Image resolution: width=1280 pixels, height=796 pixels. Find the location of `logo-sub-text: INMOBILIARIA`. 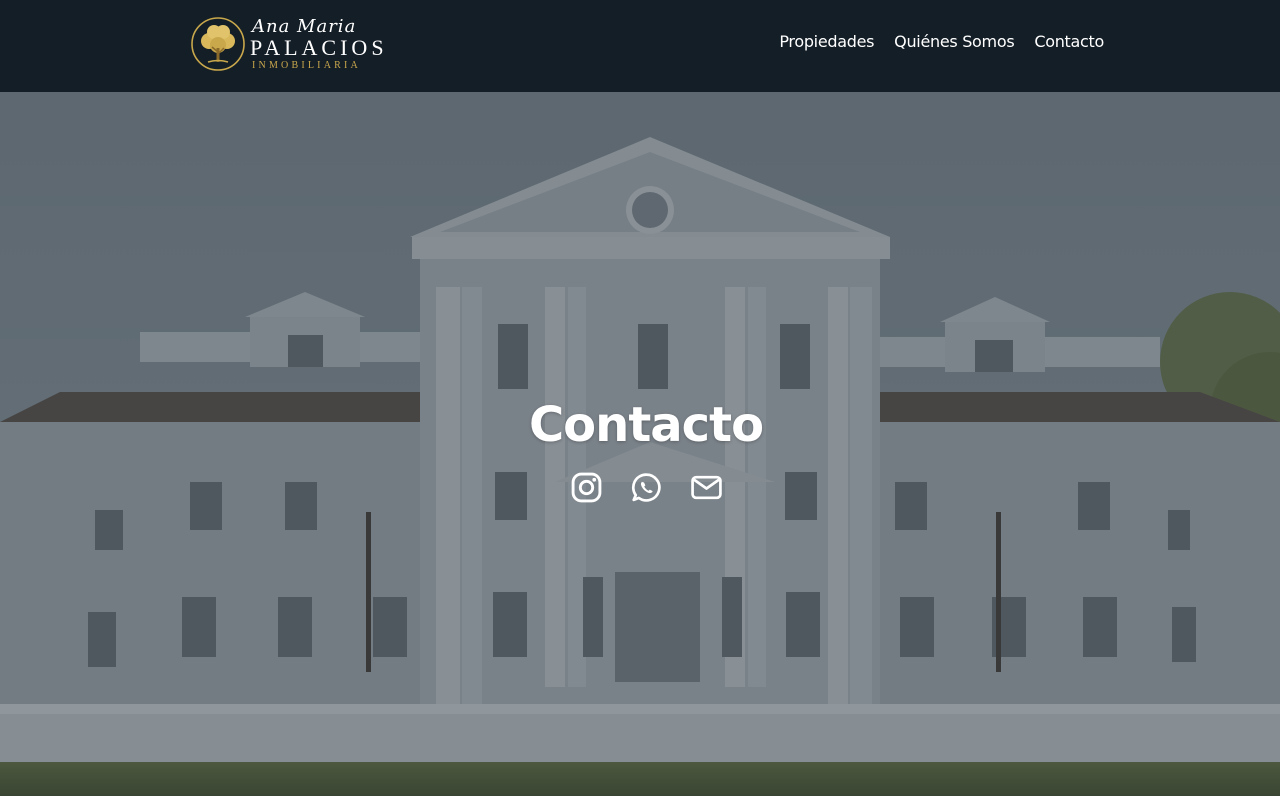

logo-sub-text: INMOBILIARIA is located at coordinates (306, 65).